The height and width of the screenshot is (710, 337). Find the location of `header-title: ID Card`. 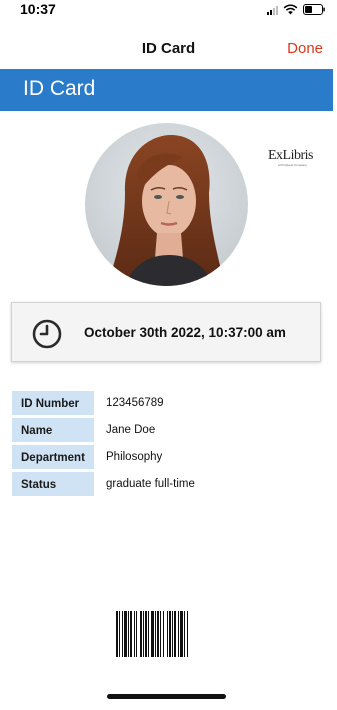

header-title: ID Card is located at coordinates (59, 88).